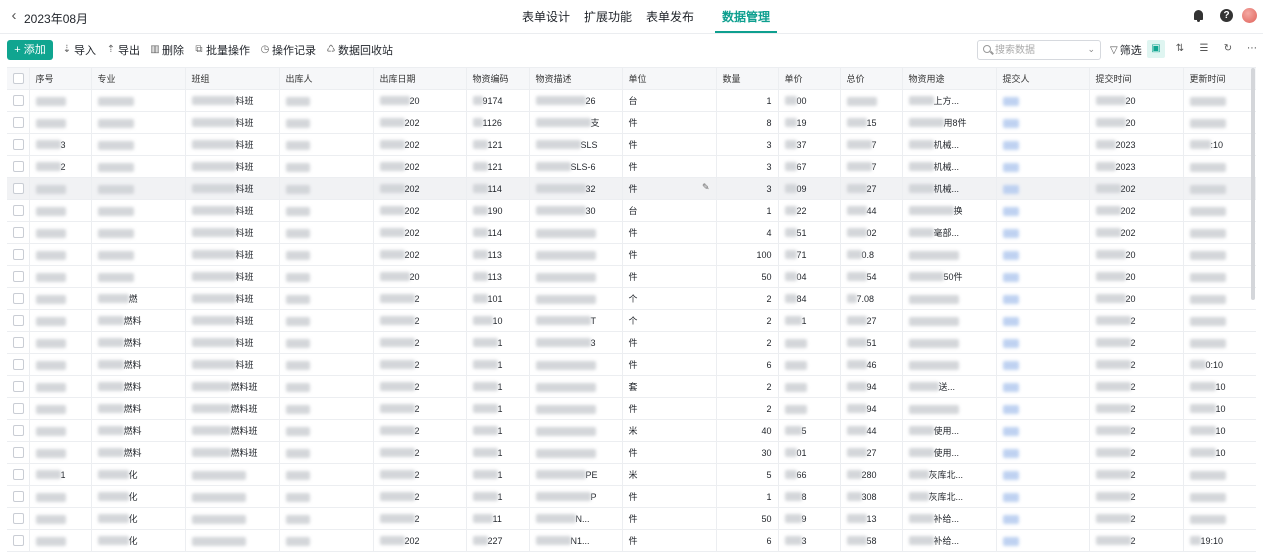 The height and width of the screenshot is (559, 1263). Describe the element at coordinates (631, 496) in the screenshot. I see `table-row: 化 2 1 P 件 1 8 308 灰库北... 2` at that location.